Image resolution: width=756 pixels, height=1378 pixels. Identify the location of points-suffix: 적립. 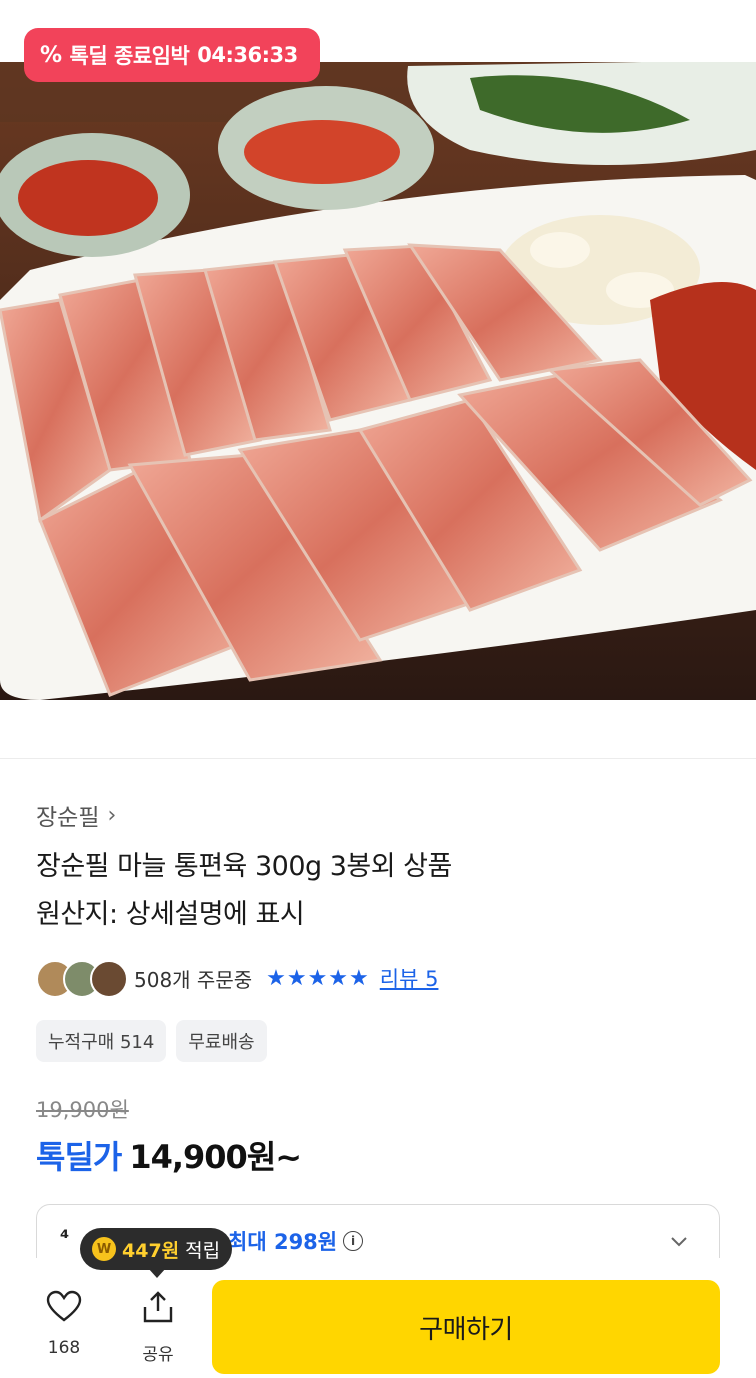
(203, 1250).